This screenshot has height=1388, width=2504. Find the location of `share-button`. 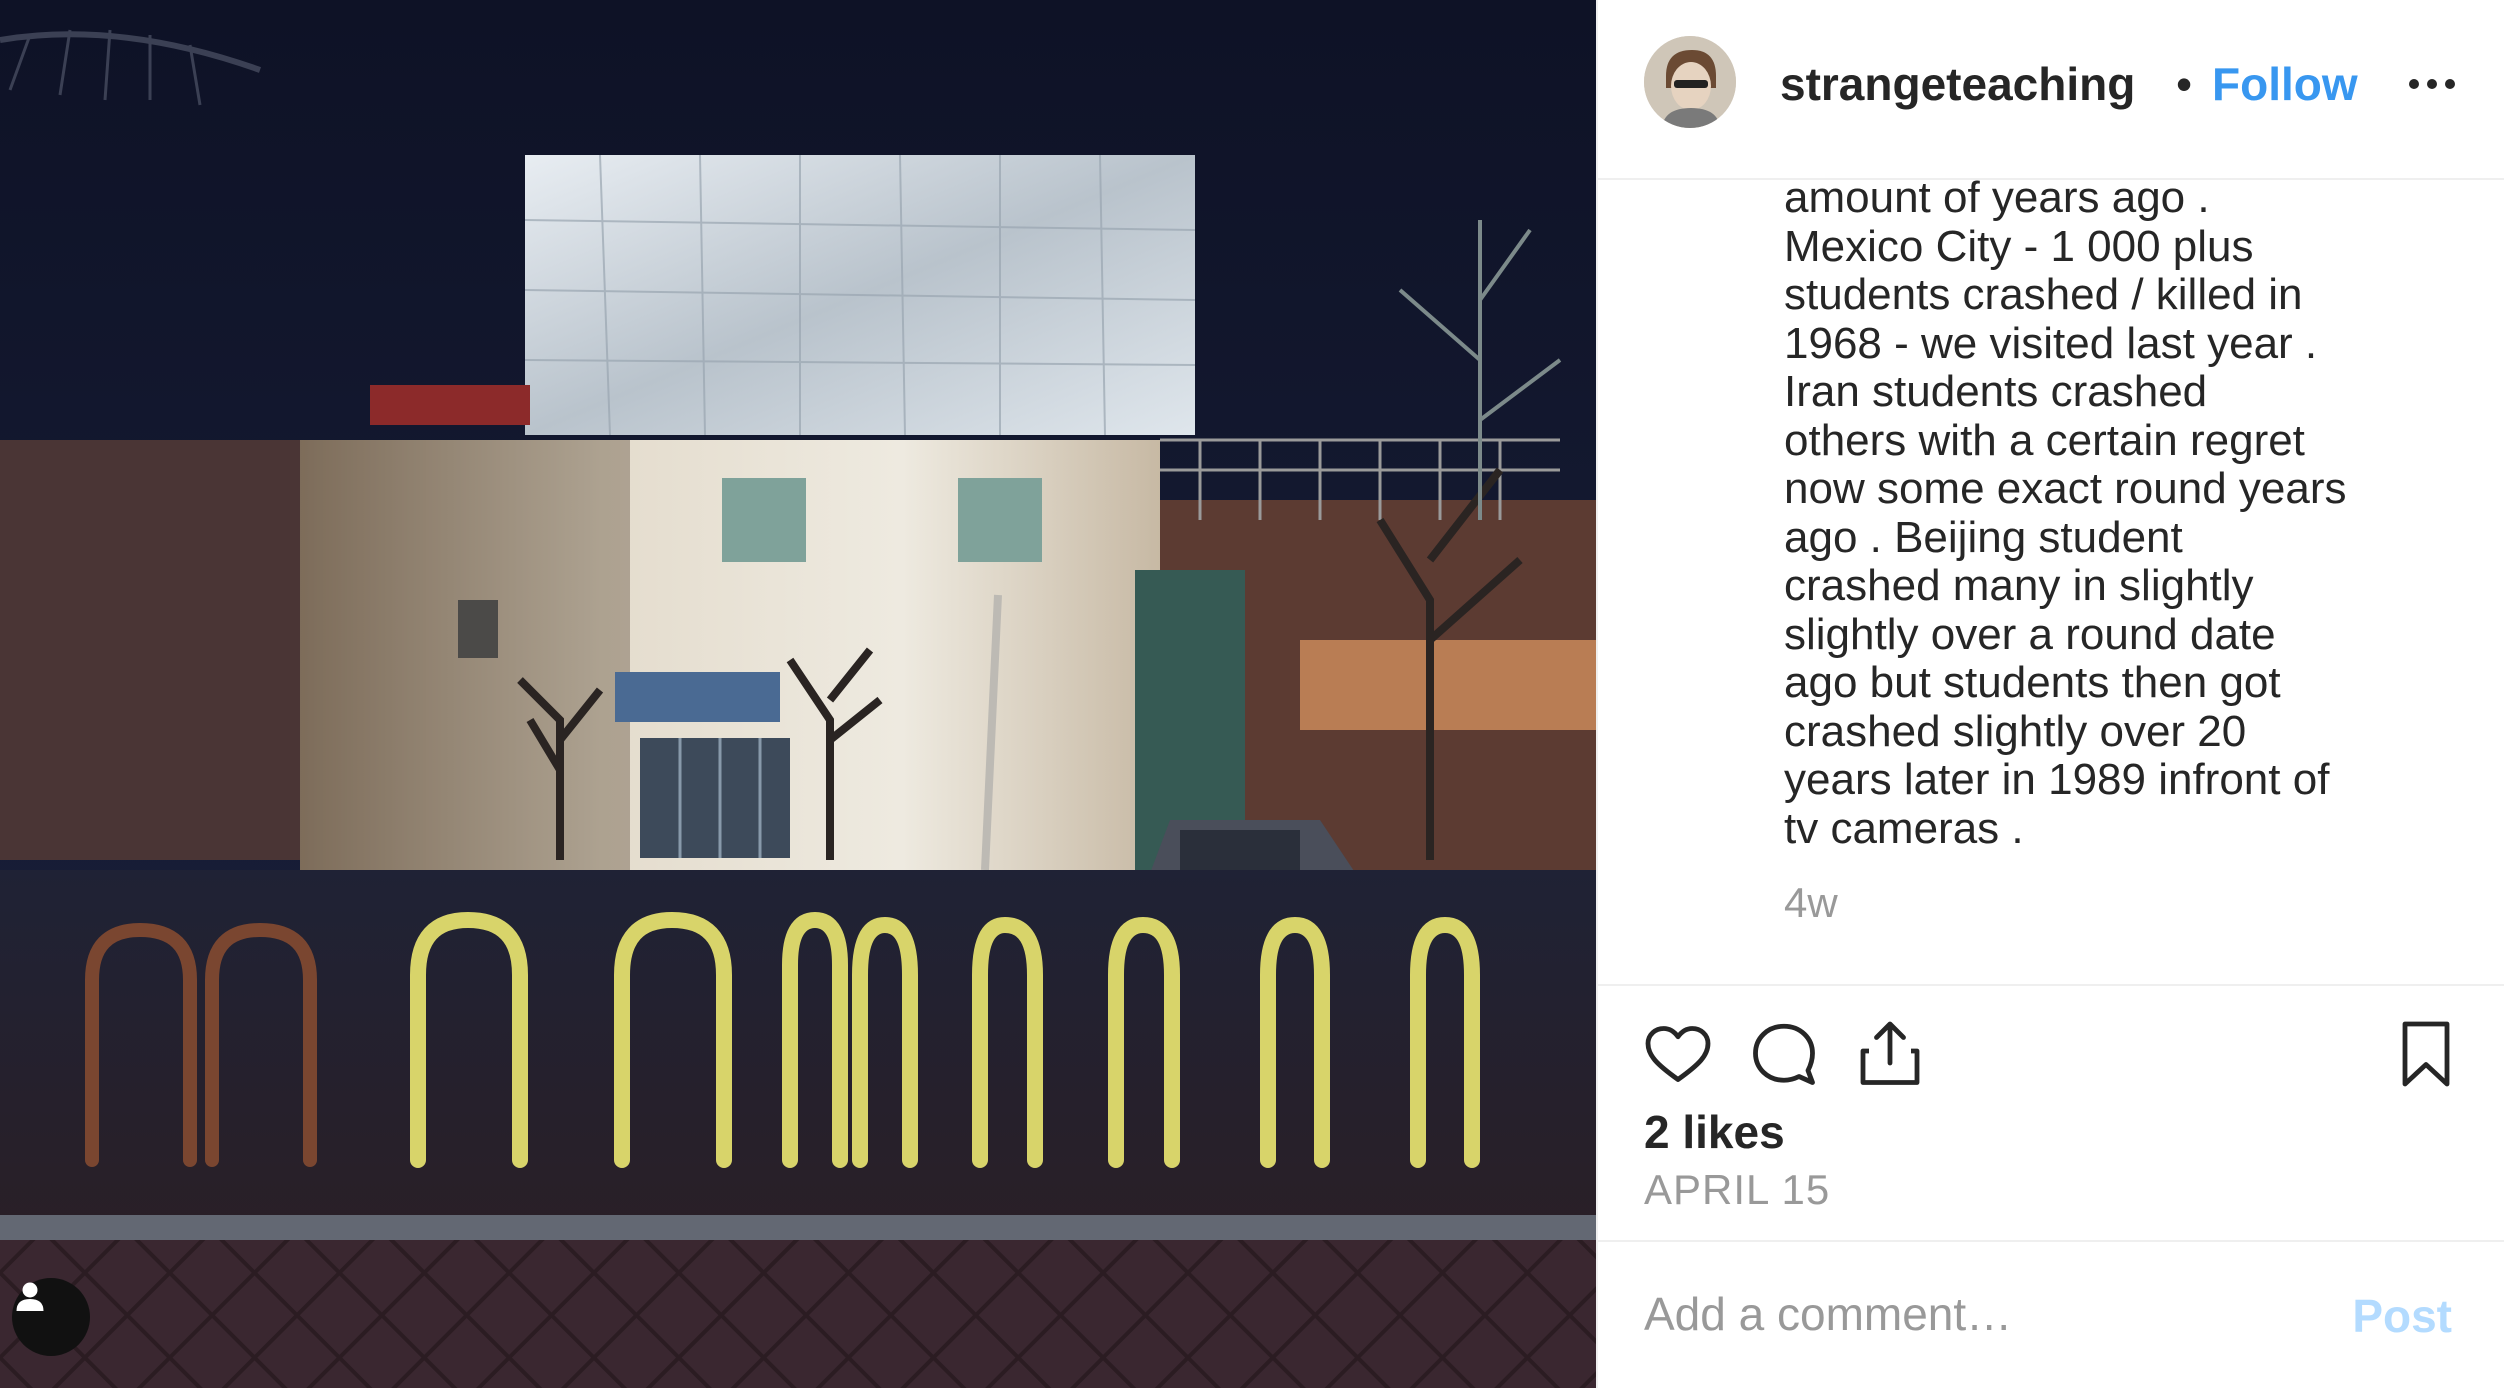

share-button is located at coordinates (1890, 1054).